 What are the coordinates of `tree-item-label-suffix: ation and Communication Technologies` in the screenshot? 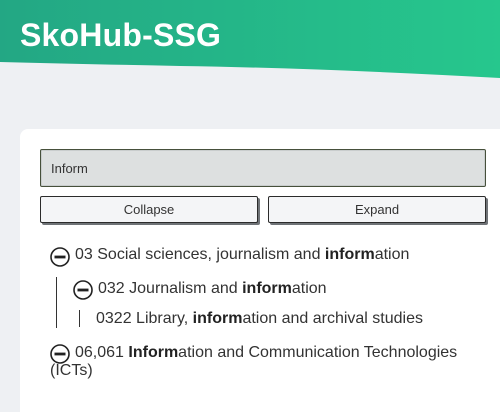 It's located at (318, 352).